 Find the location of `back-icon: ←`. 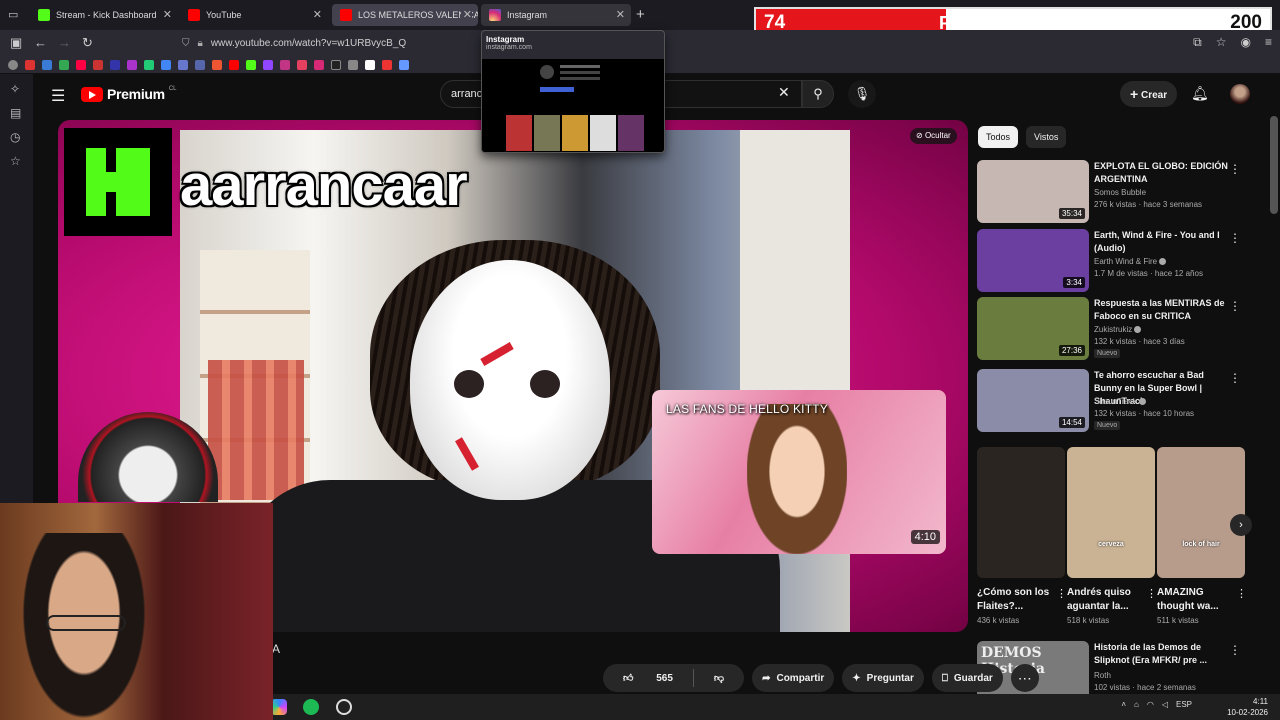

back-icon: ← is located at coordinates (40, 42).